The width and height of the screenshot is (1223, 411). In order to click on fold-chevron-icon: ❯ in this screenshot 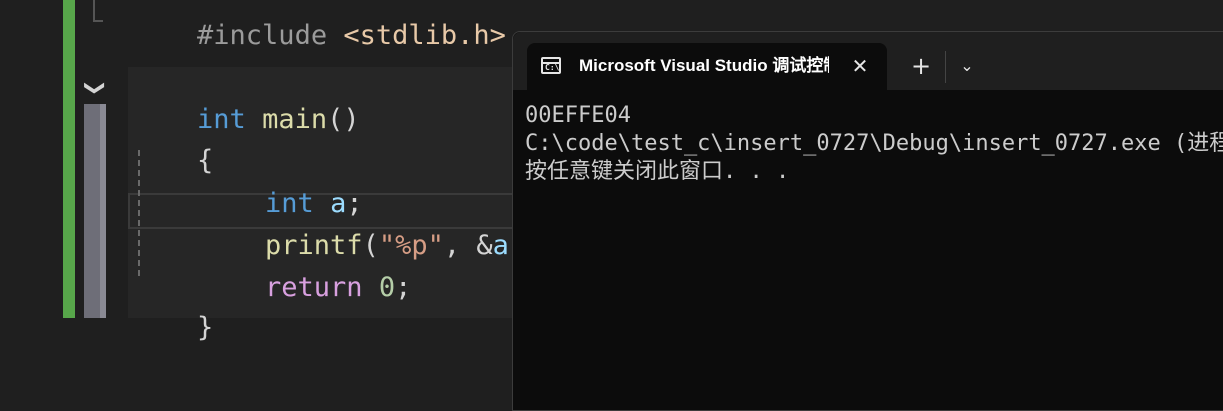, I will do `click(96, 88)`.